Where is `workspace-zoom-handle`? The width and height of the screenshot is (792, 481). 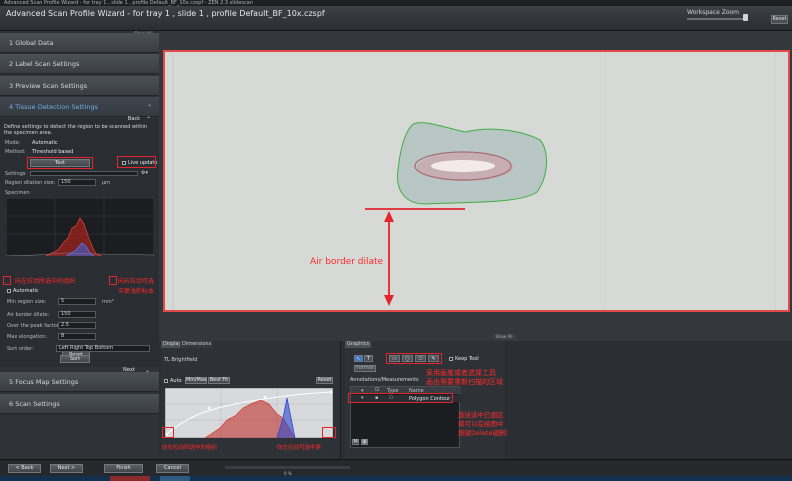
workspace-zoom-handle is located at coordinates (745, 17).